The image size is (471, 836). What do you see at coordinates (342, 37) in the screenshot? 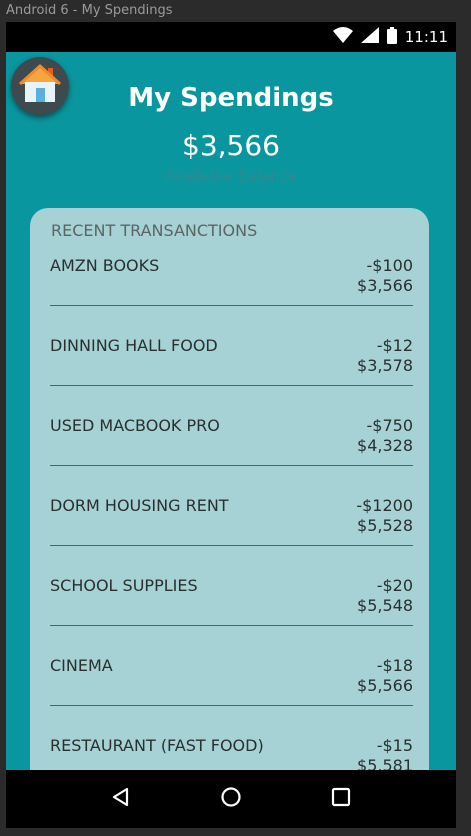
I see `wifi-icon` at bounding box center [342, 37].